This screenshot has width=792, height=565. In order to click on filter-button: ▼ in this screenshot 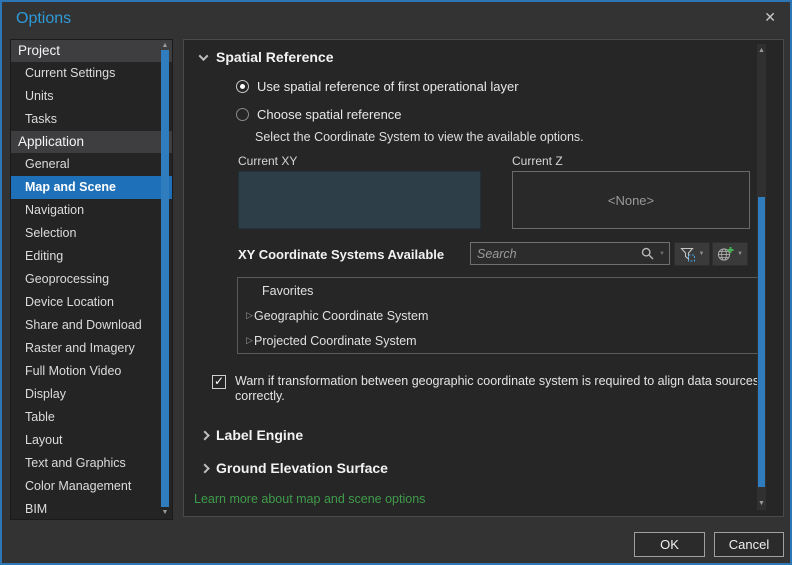, I will do `click(692, 254)`.